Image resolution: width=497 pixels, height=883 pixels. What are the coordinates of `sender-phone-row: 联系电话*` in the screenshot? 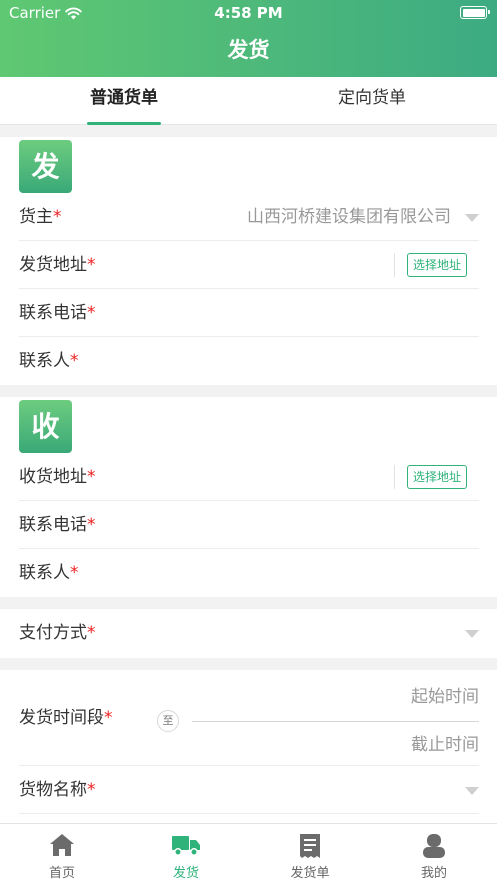 It's located at (249, 313).